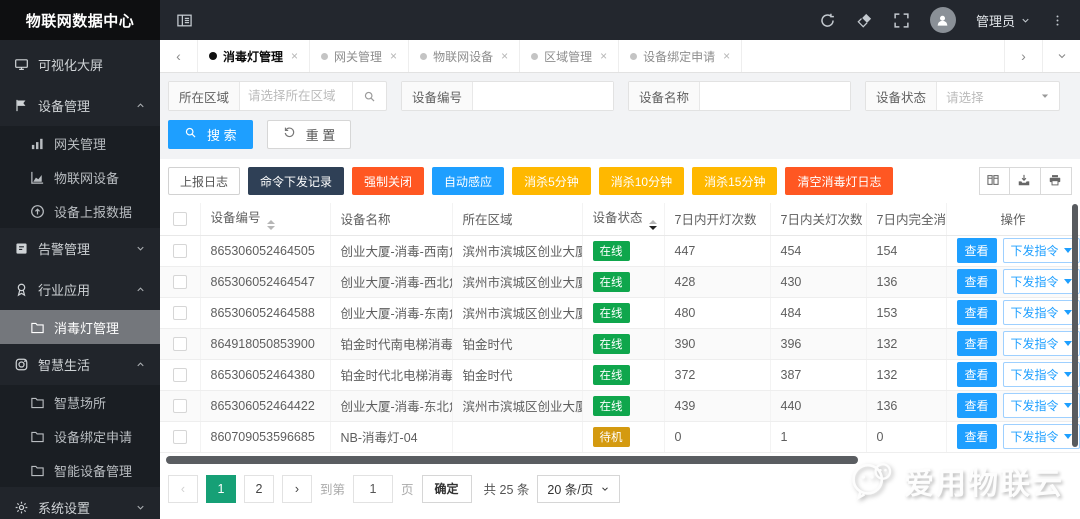 The width and height of the screenshot is (1080, 519). Describe the element at coordinates (80, 327) in the screenshot. I see `sidebar-item-uv-lamp-mgmt: 消毒灯管理` at that location.